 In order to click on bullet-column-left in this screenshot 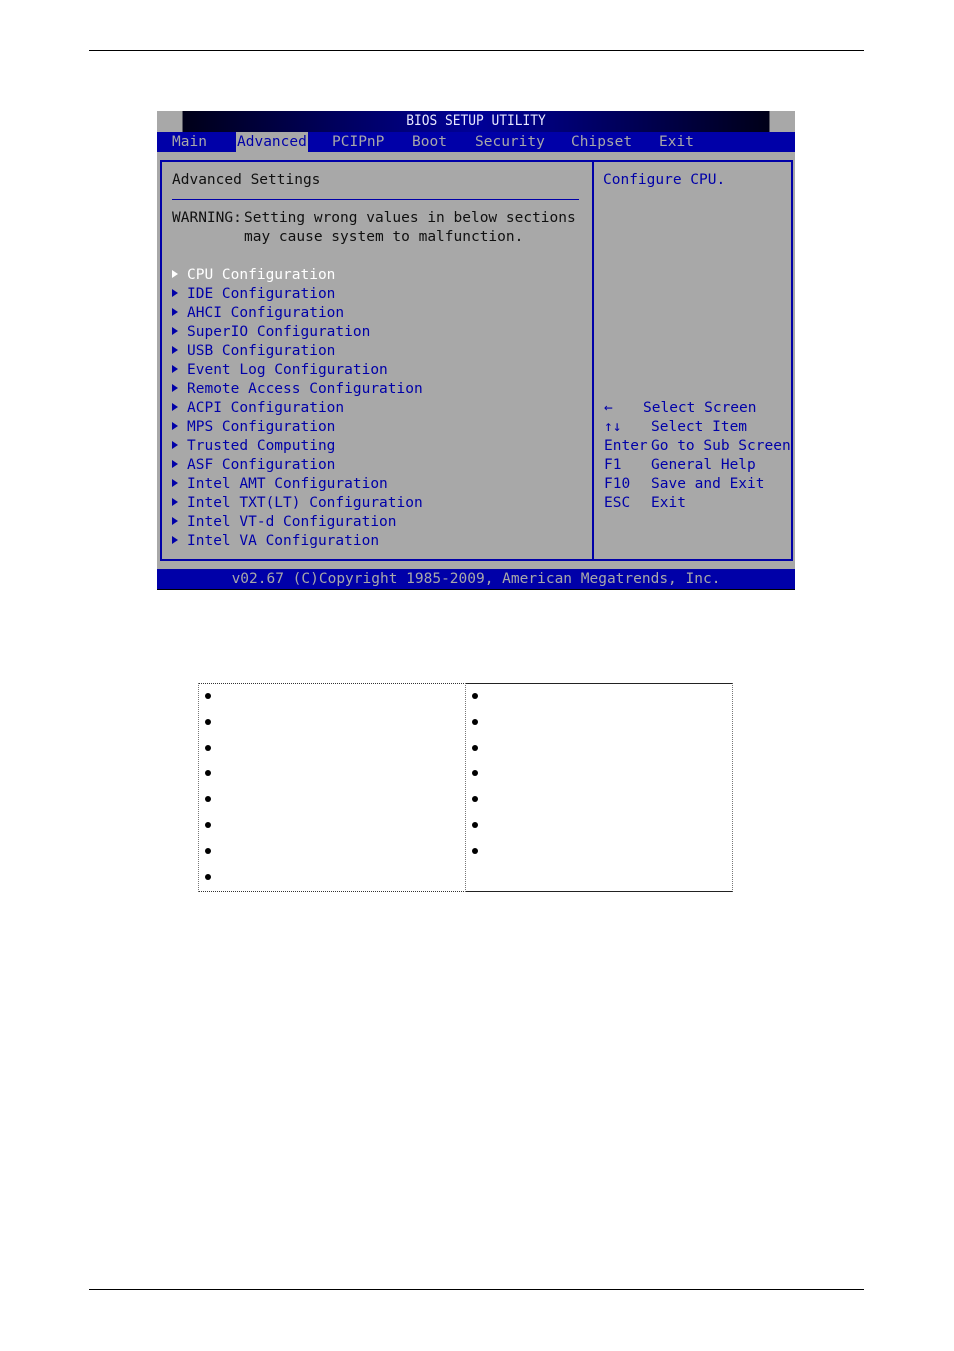, I will do `click(332, 787)`.